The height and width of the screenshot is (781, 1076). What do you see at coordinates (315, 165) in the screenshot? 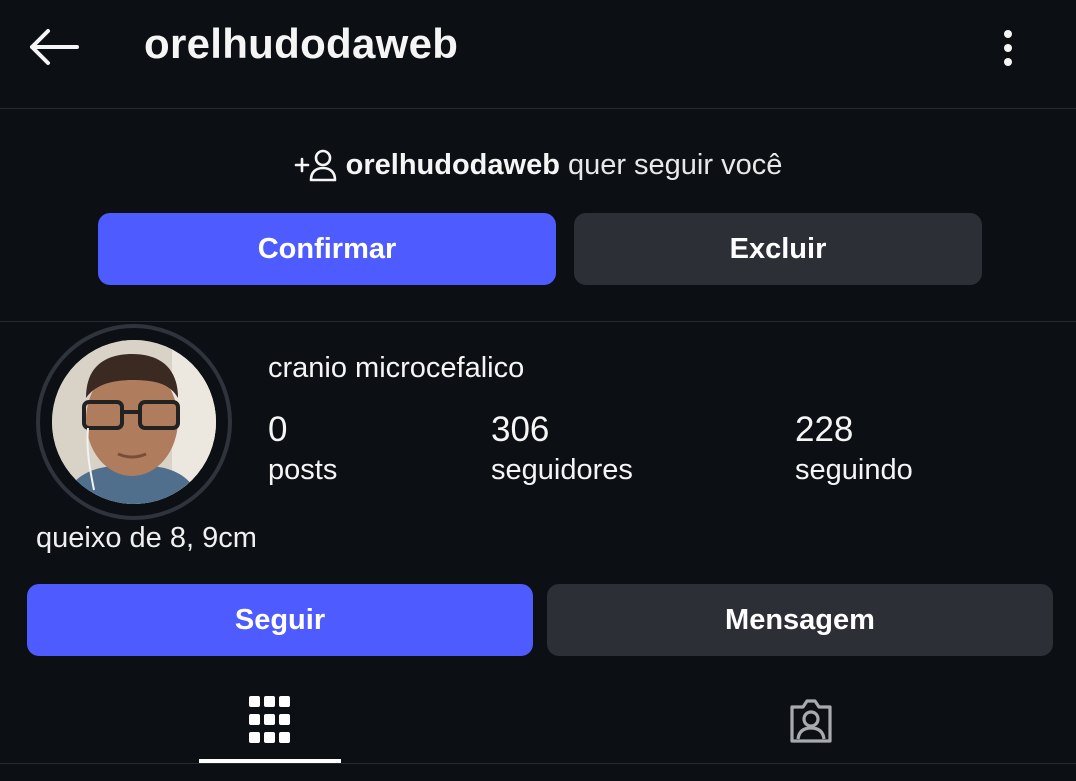
I see `add-person-icon` at bounding box center [315, 165].